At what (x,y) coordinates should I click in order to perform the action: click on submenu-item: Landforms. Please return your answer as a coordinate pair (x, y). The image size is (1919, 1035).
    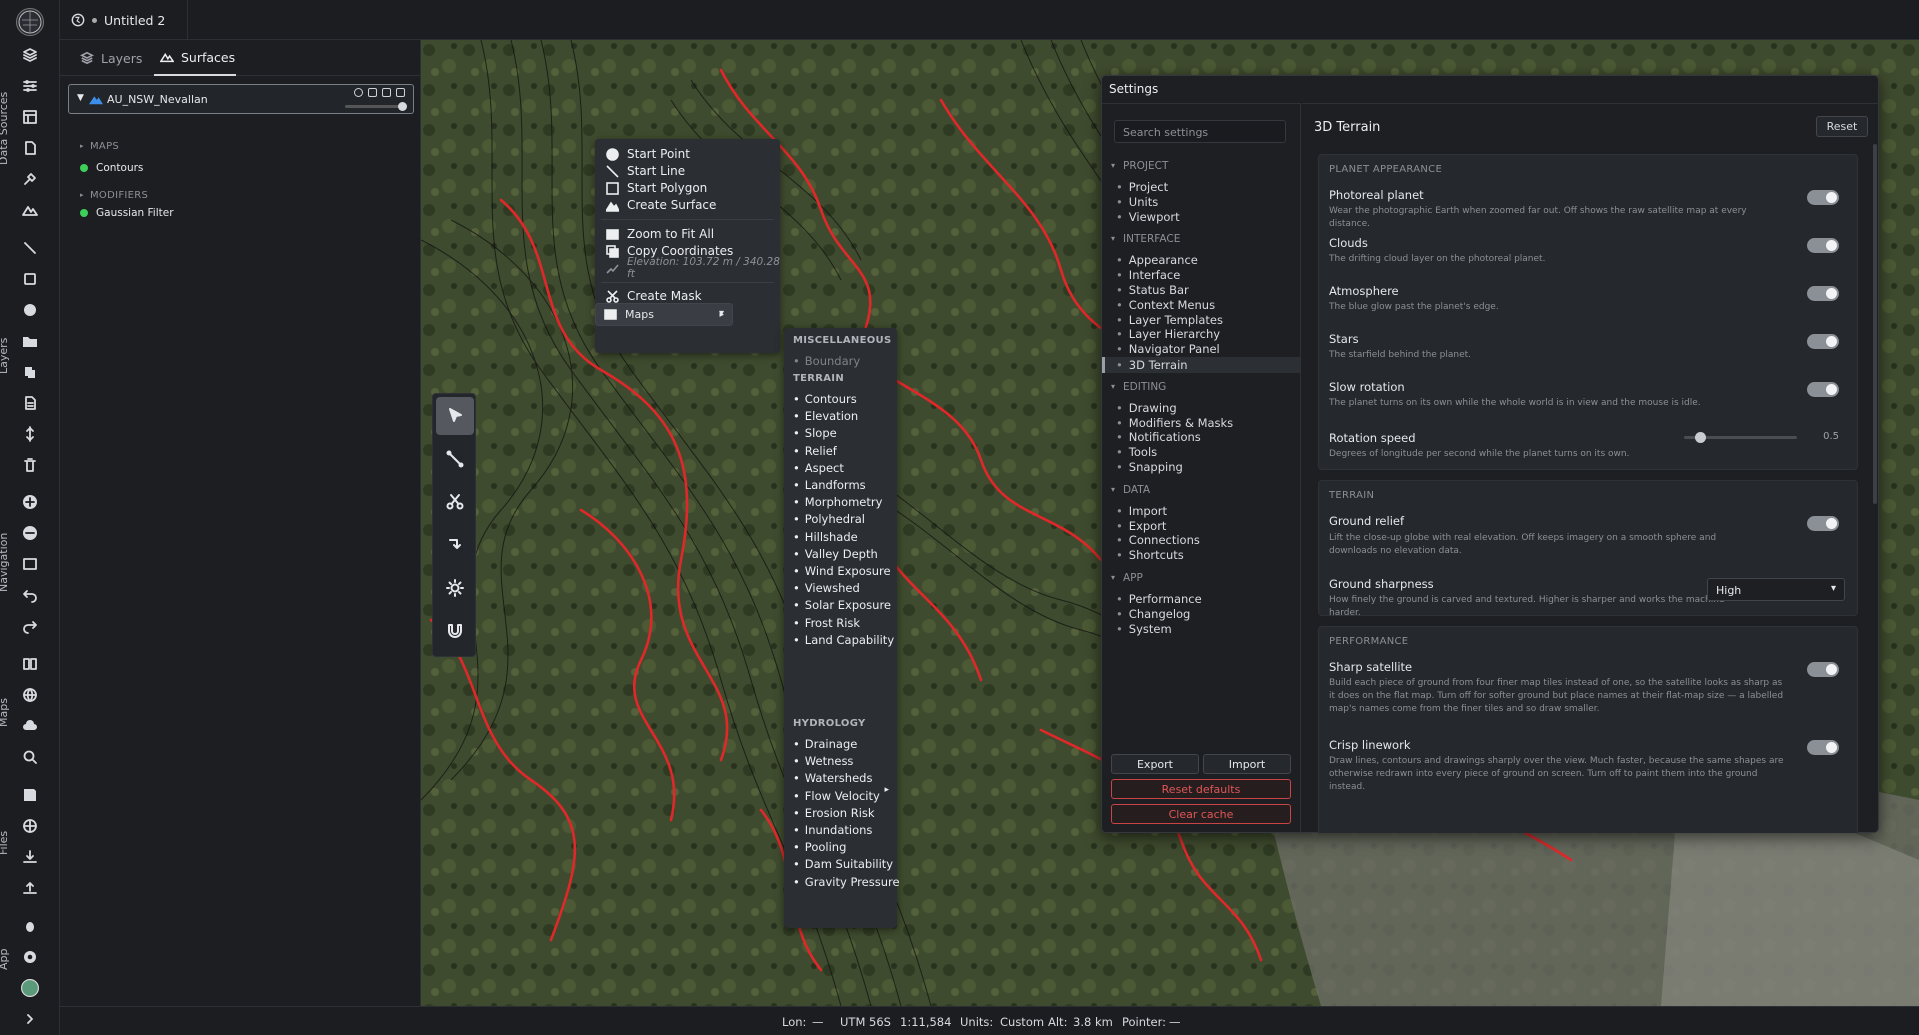
    Looking at the image, I should click on (829, 485).